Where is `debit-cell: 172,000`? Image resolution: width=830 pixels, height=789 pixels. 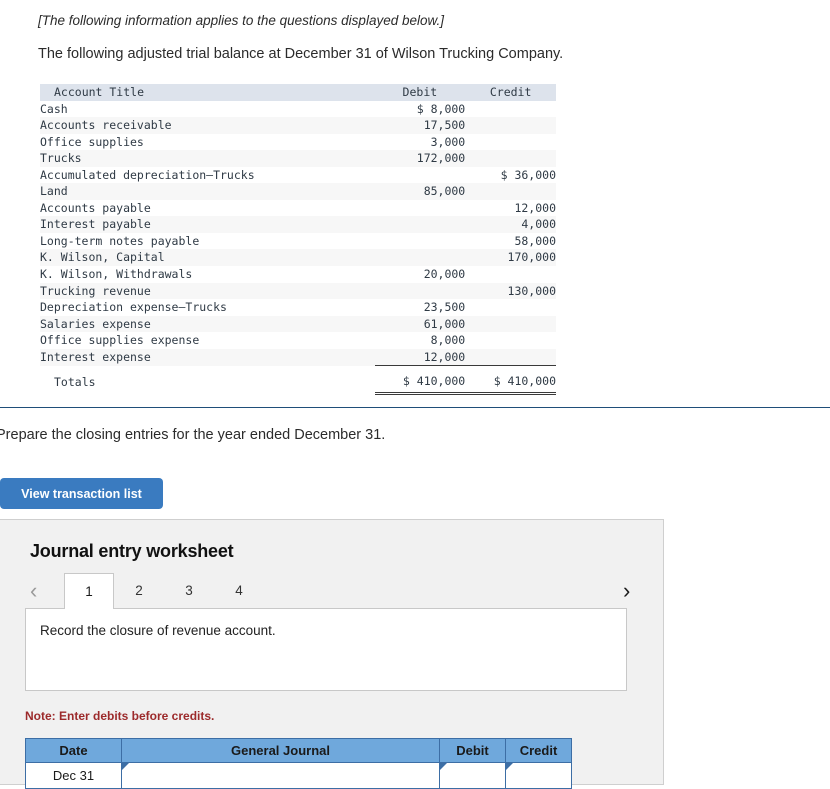
debit-cell: 172,000 is located at coordinates (420, 158).